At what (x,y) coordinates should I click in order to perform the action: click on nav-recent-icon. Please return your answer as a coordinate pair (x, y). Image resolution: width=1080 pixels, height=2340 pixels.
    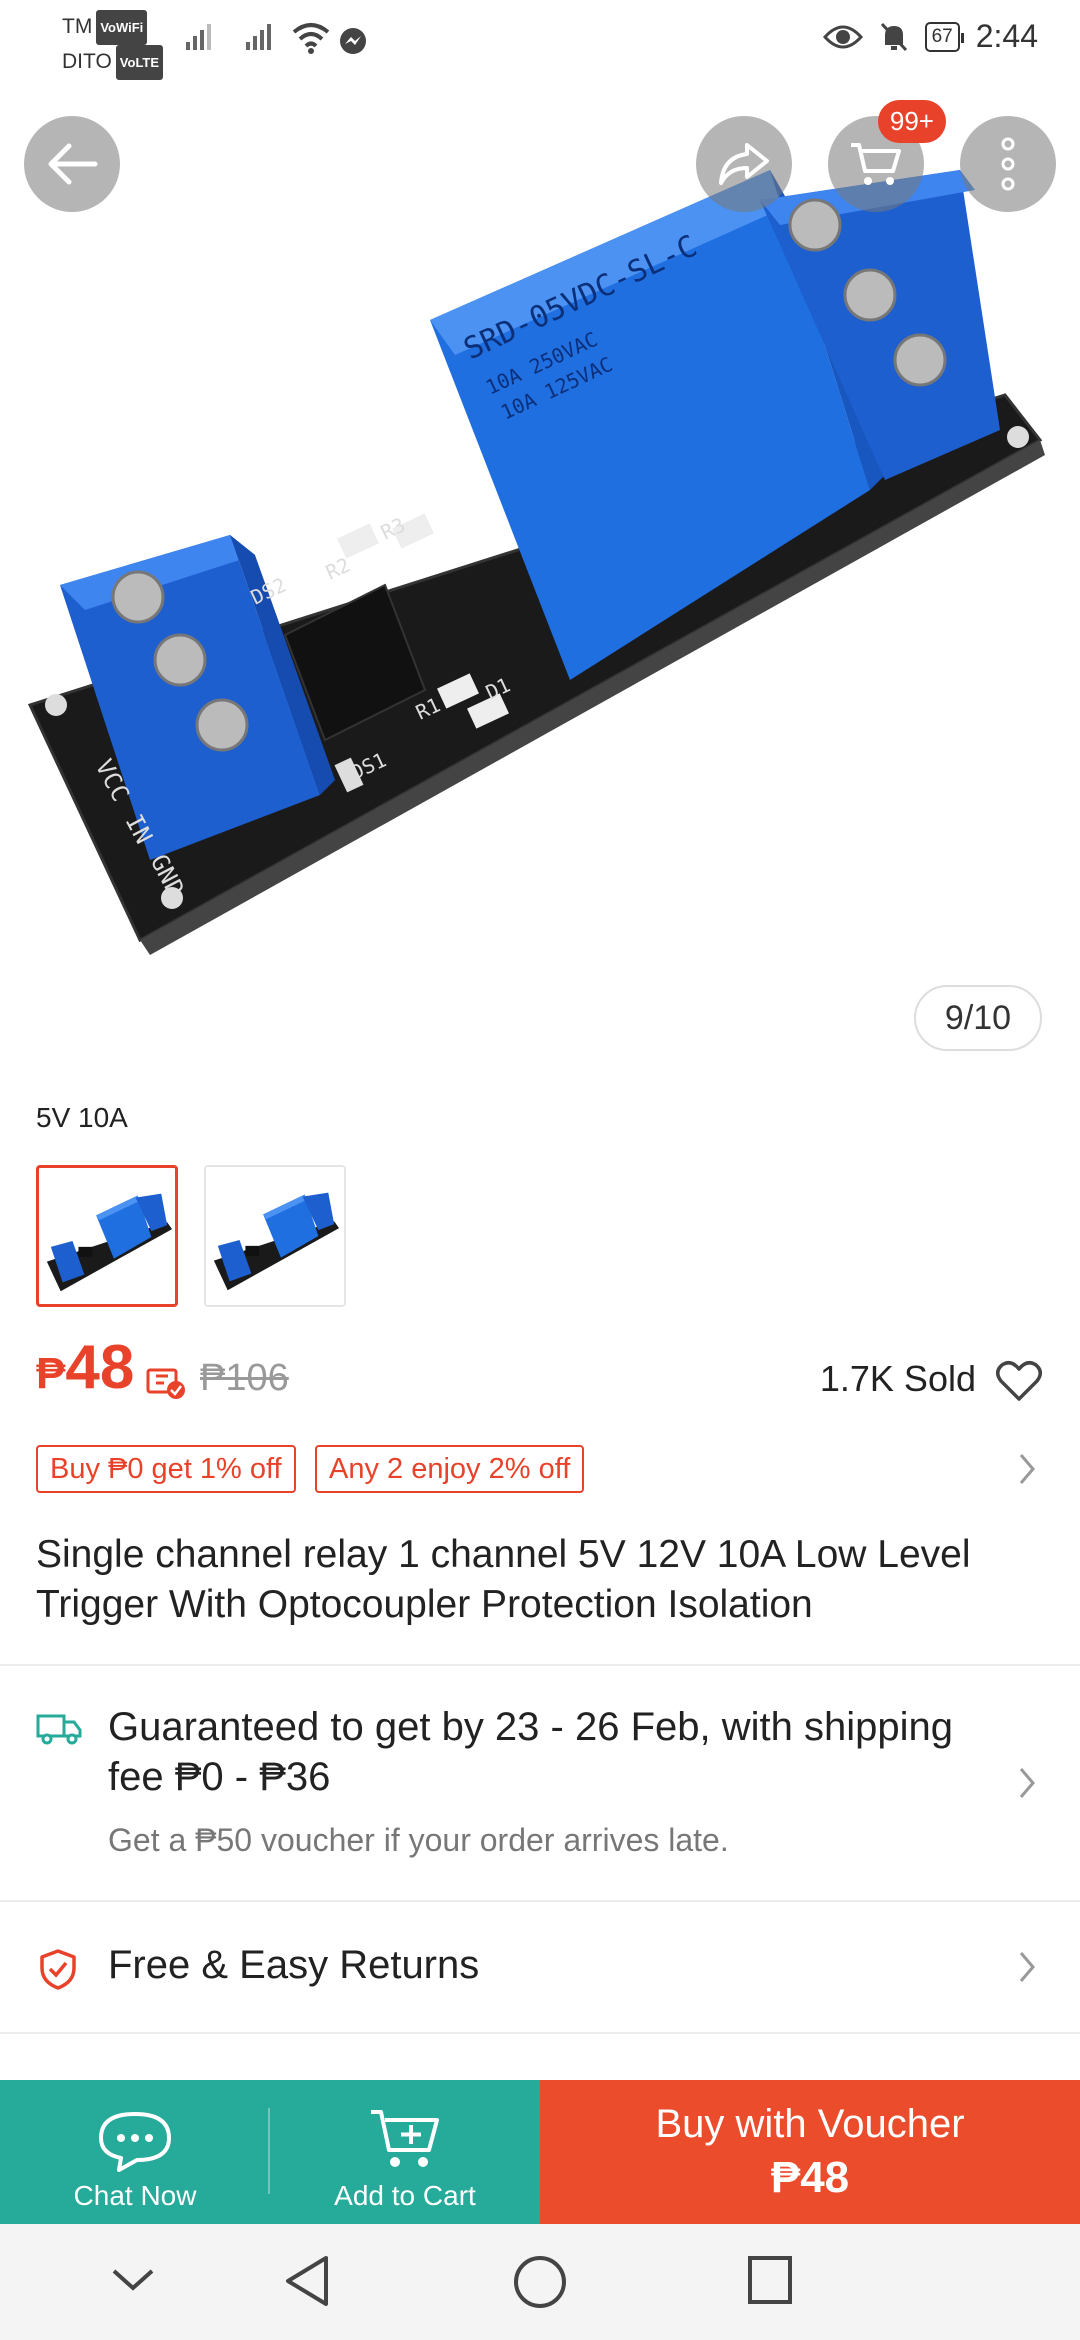
    Looking at the image, I should click on (770, 2280).